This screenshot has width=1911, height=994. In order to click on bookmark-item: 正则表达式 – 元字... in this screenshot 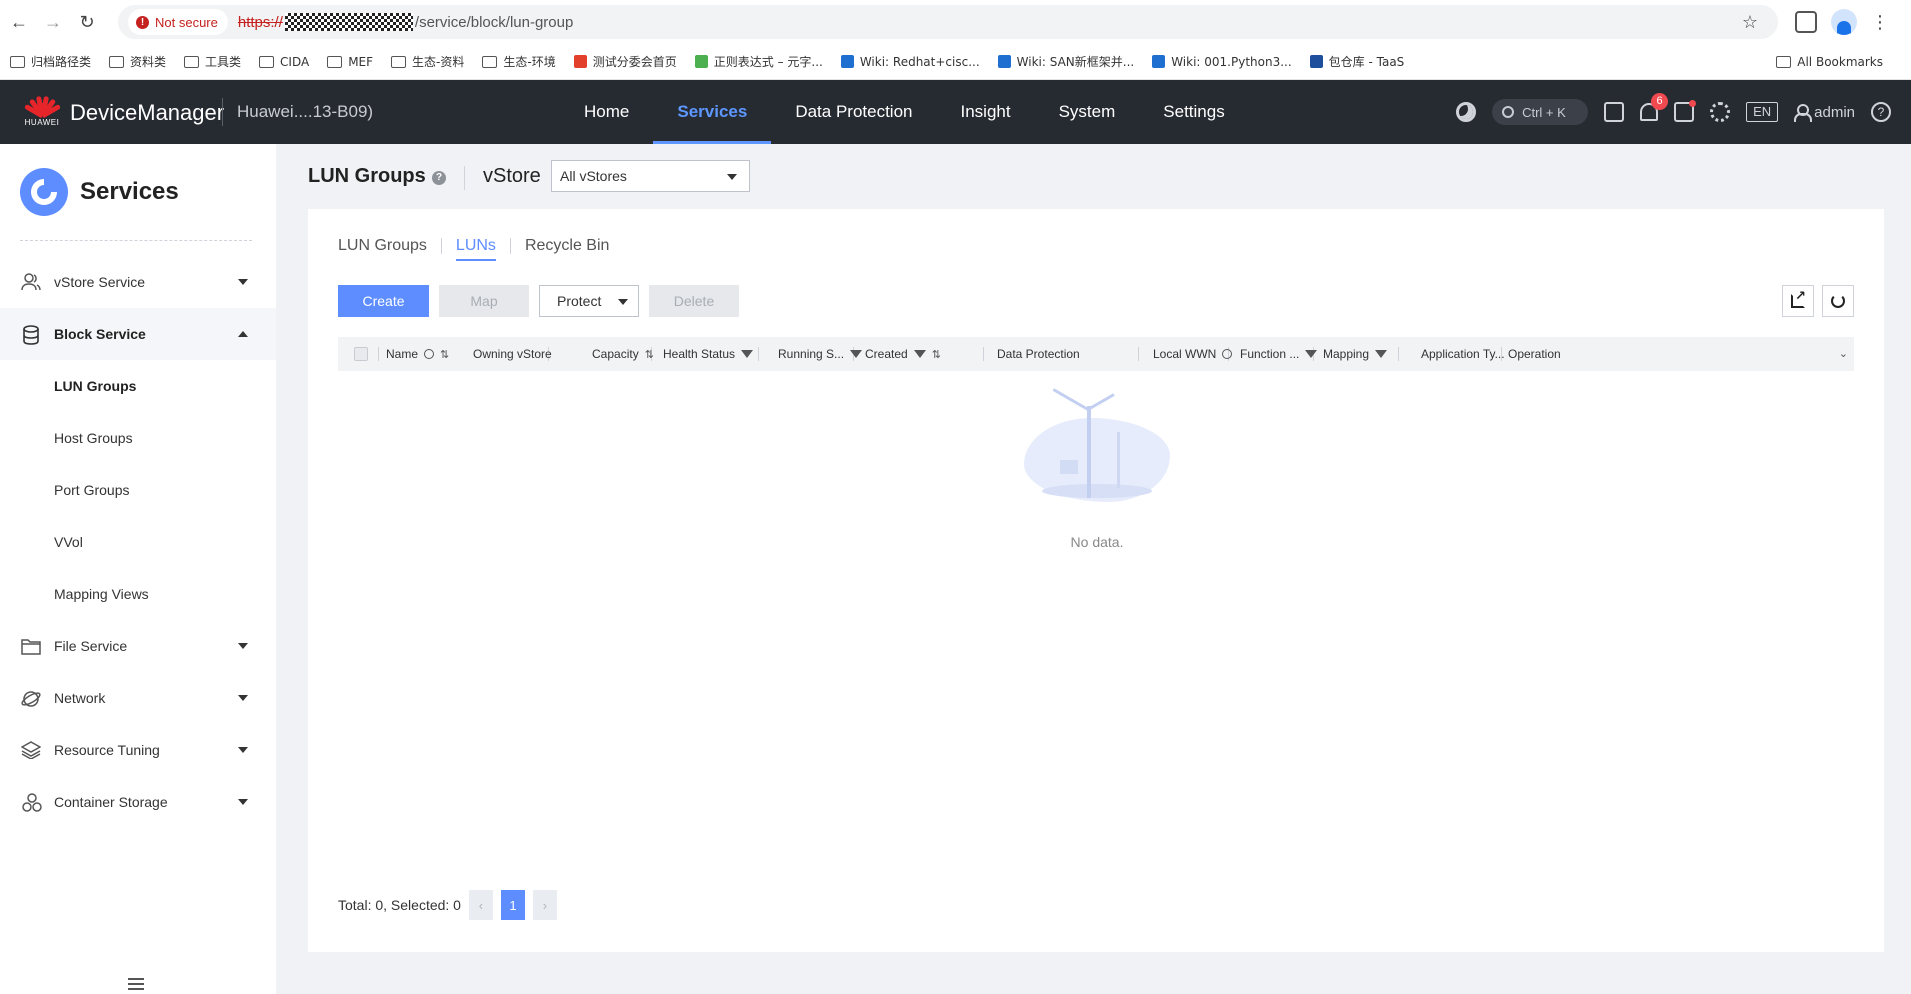, I will do `click(758, 61)`.